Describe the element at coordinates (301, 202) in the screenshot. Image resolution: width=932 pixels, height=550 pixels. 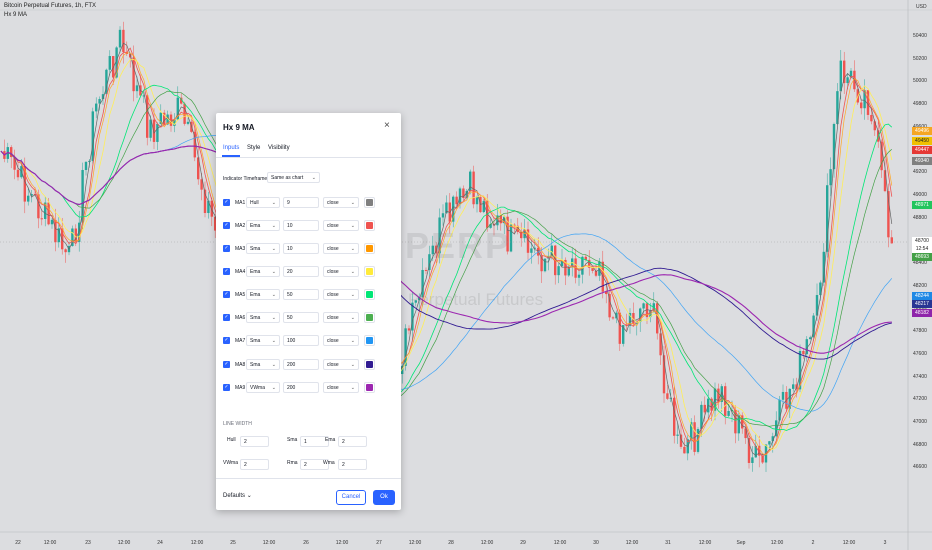
I see `ma-length-input: 9` at that location.